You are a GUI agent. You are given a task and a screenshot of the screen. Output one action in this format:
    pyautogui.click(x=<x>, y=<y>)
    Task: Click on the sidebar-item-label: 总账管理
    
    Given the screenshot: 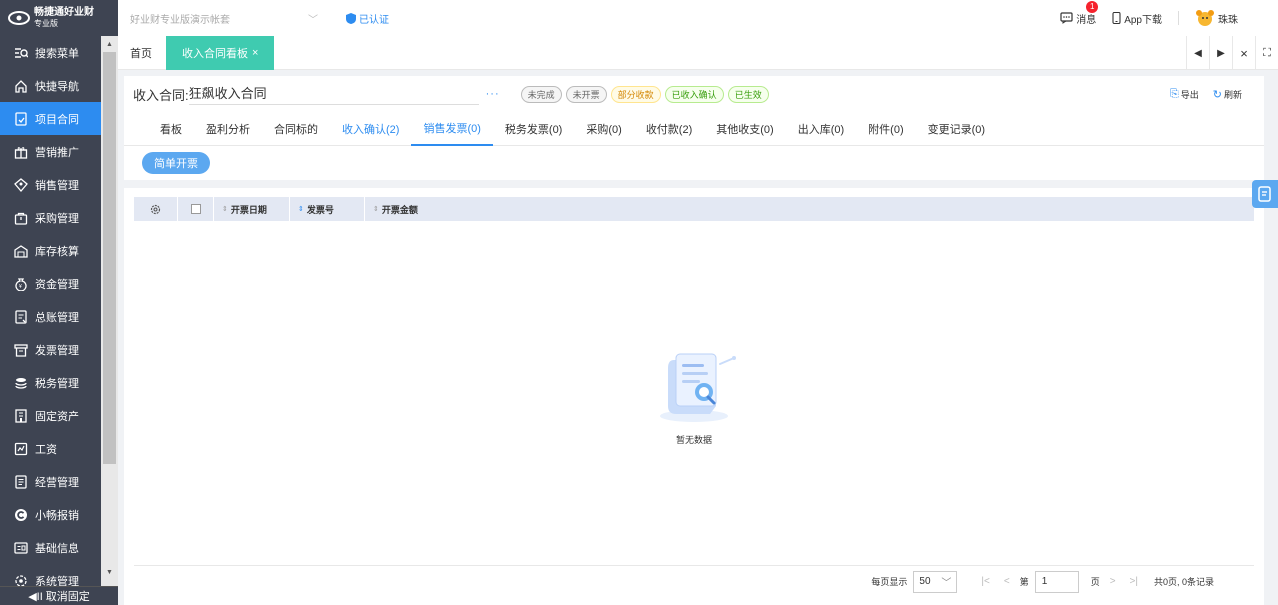 What is the action you would take?
    pyautogui.click(x=57, y=317)
    